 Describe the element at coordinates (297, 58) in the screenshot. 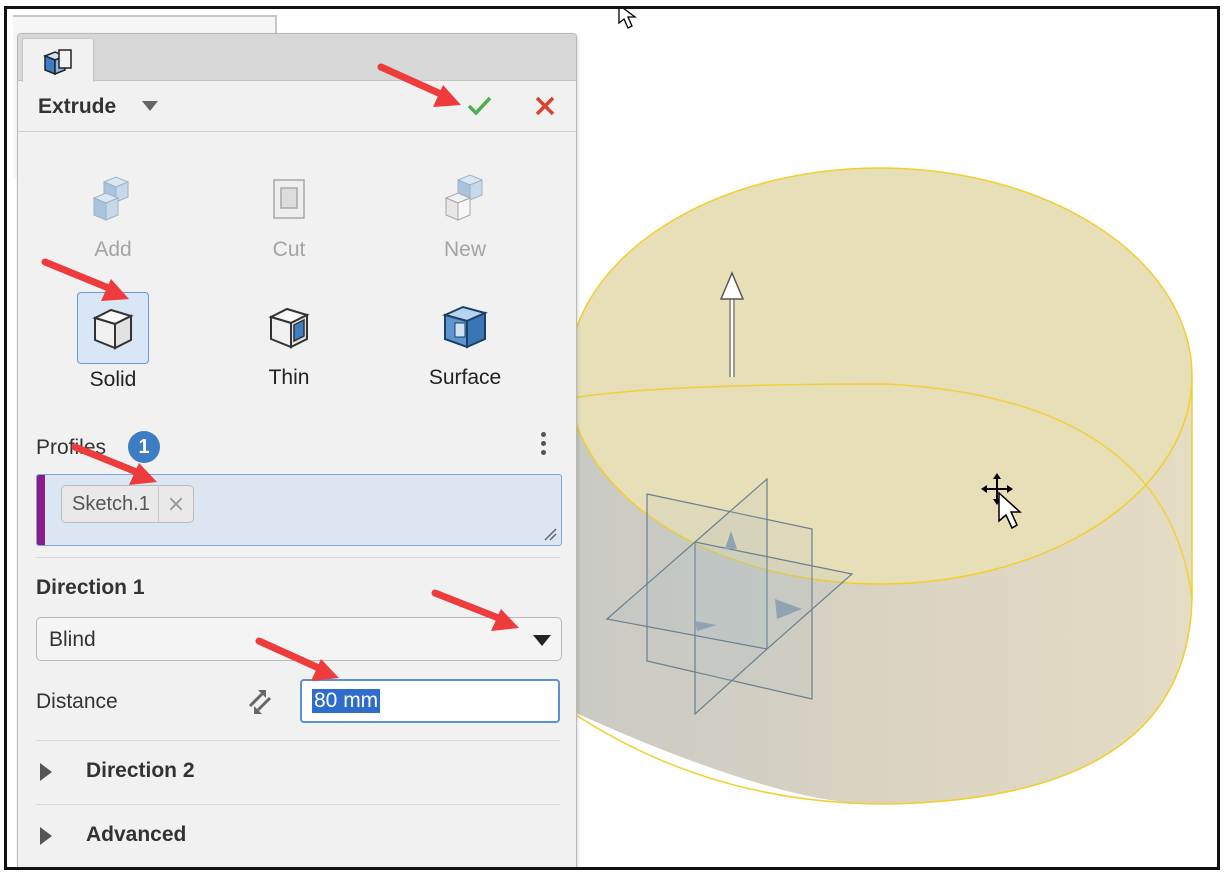

I see `dialog-tabbar` at that location.